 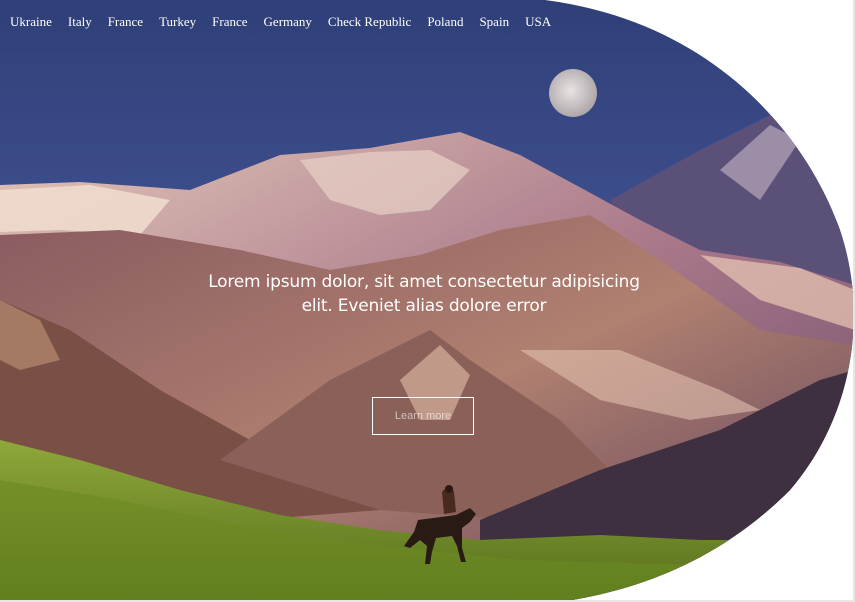 What do you see at coordinates (423, 416) in the screenshot?
I see `learn-more-button: Learn more` at bounding box center [423, 416].